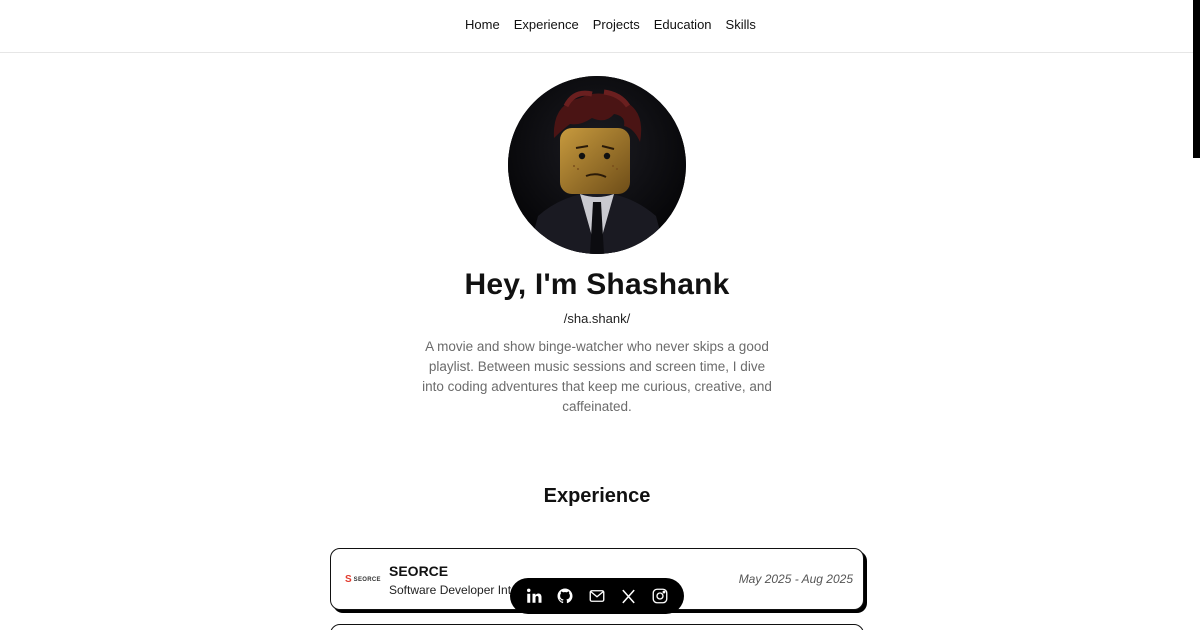 Image resolution: width=1200 pixels, height=630 pixels. Describe the element at coordinates (534, 596) in the screenshot. I see `linkedin-icon` at that location.